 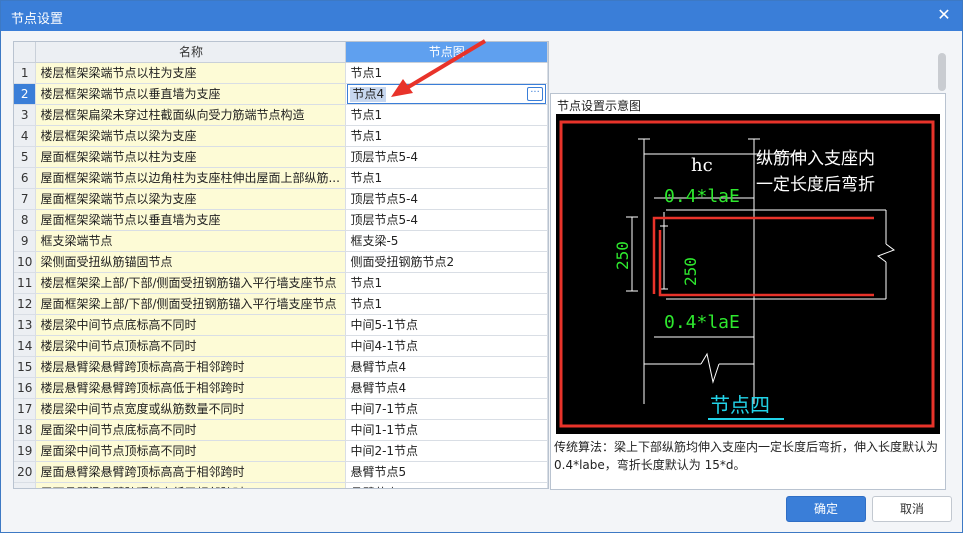 I want to click on dialog-title: 节点设置, so click(x=37, y=19).